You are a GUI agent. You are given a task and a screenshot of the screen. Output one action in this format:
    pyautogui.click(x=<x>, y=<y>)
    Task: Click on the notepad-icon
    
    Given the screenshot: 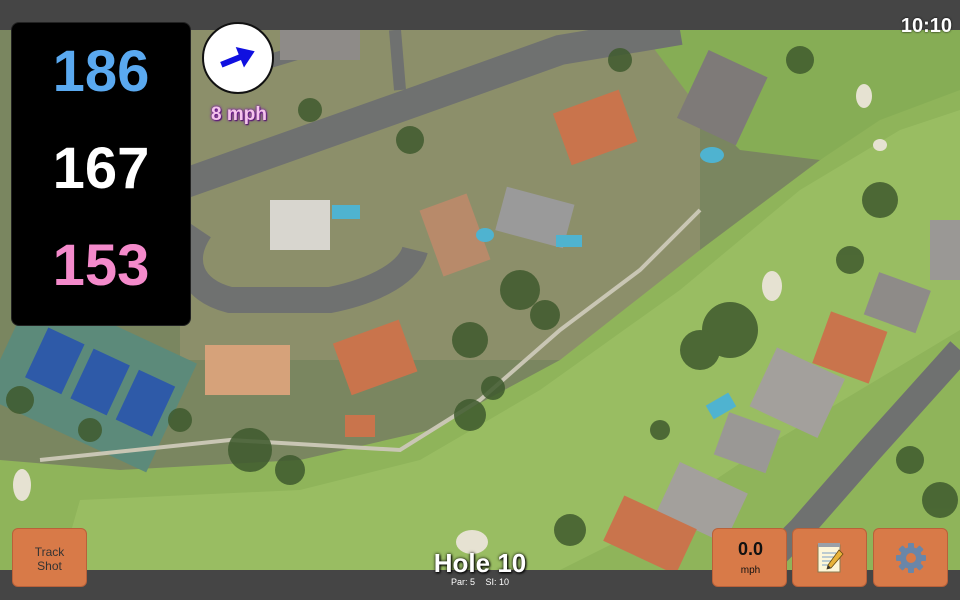 What is the action you would take?
    pyautogui.click(x=830, y=557)
    